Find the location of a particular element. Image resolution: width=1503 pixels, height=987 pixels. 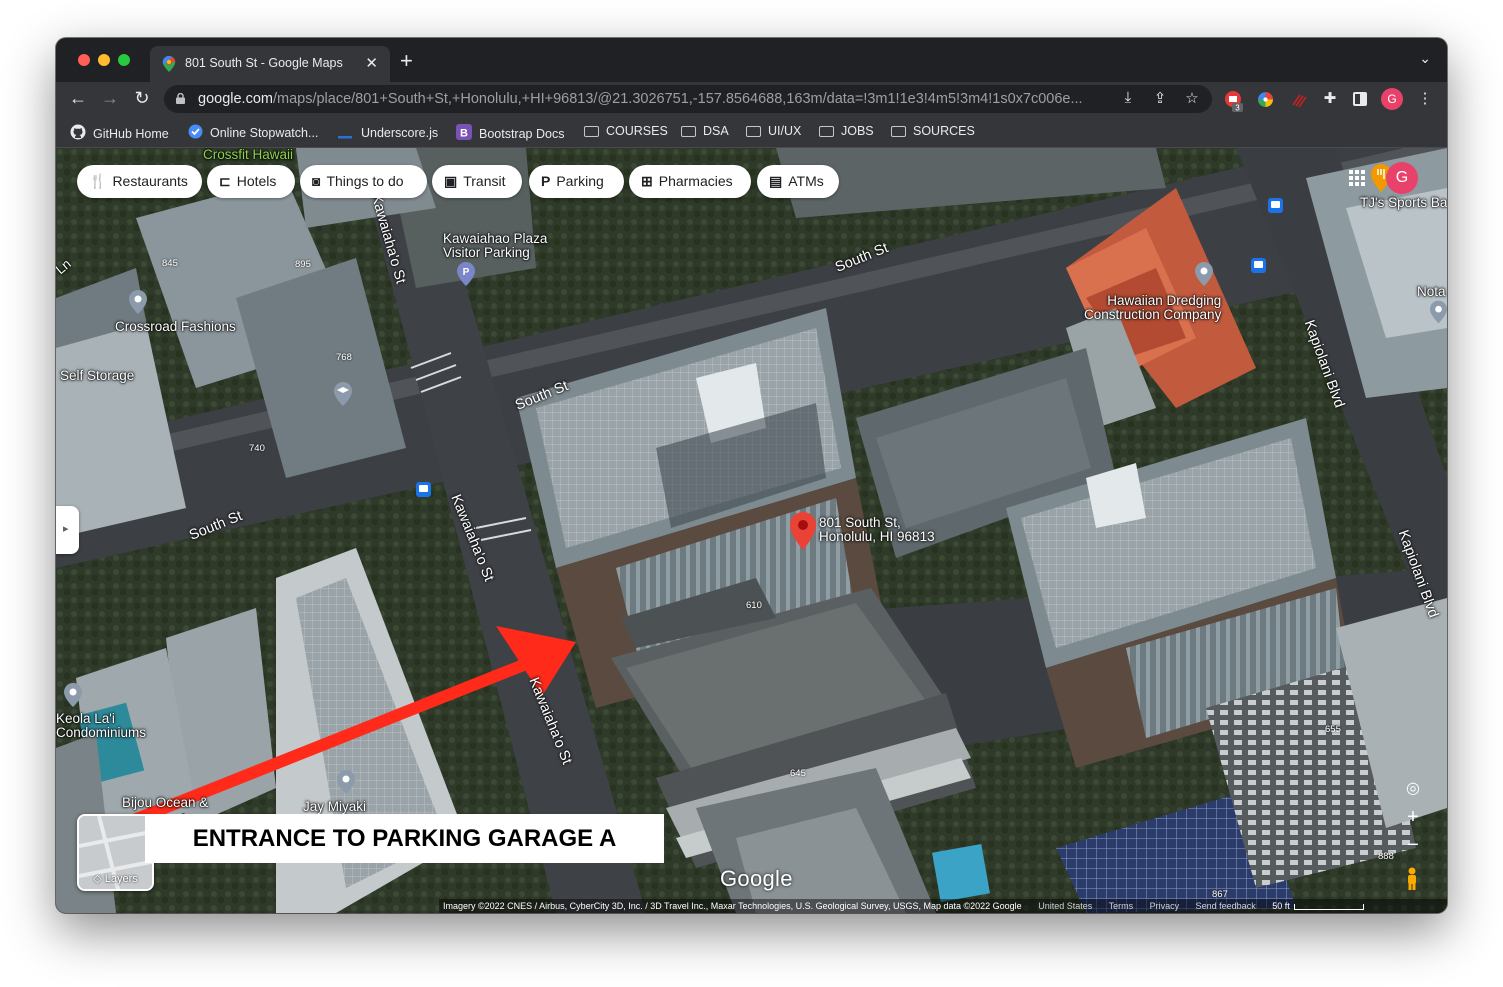

chip-label: Transit is located at coordinates (484, 181).